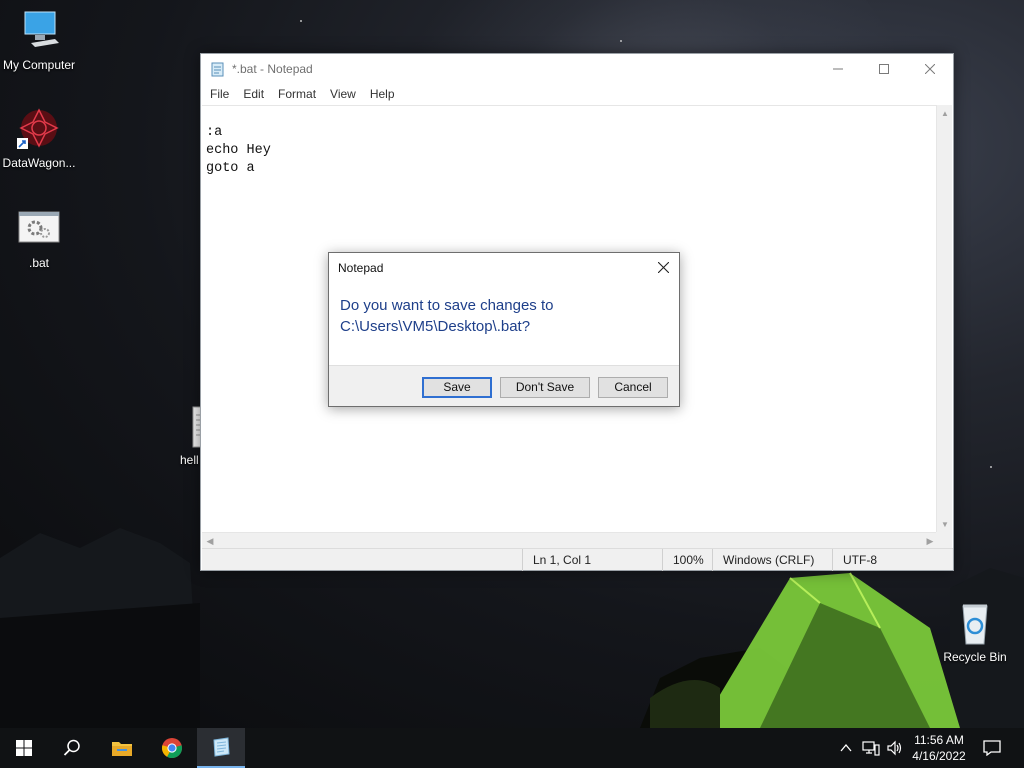  Describe the element at coordinates (592, 560) in the screenshot. I see `status-position: Ln 1, Col 1` at that location.